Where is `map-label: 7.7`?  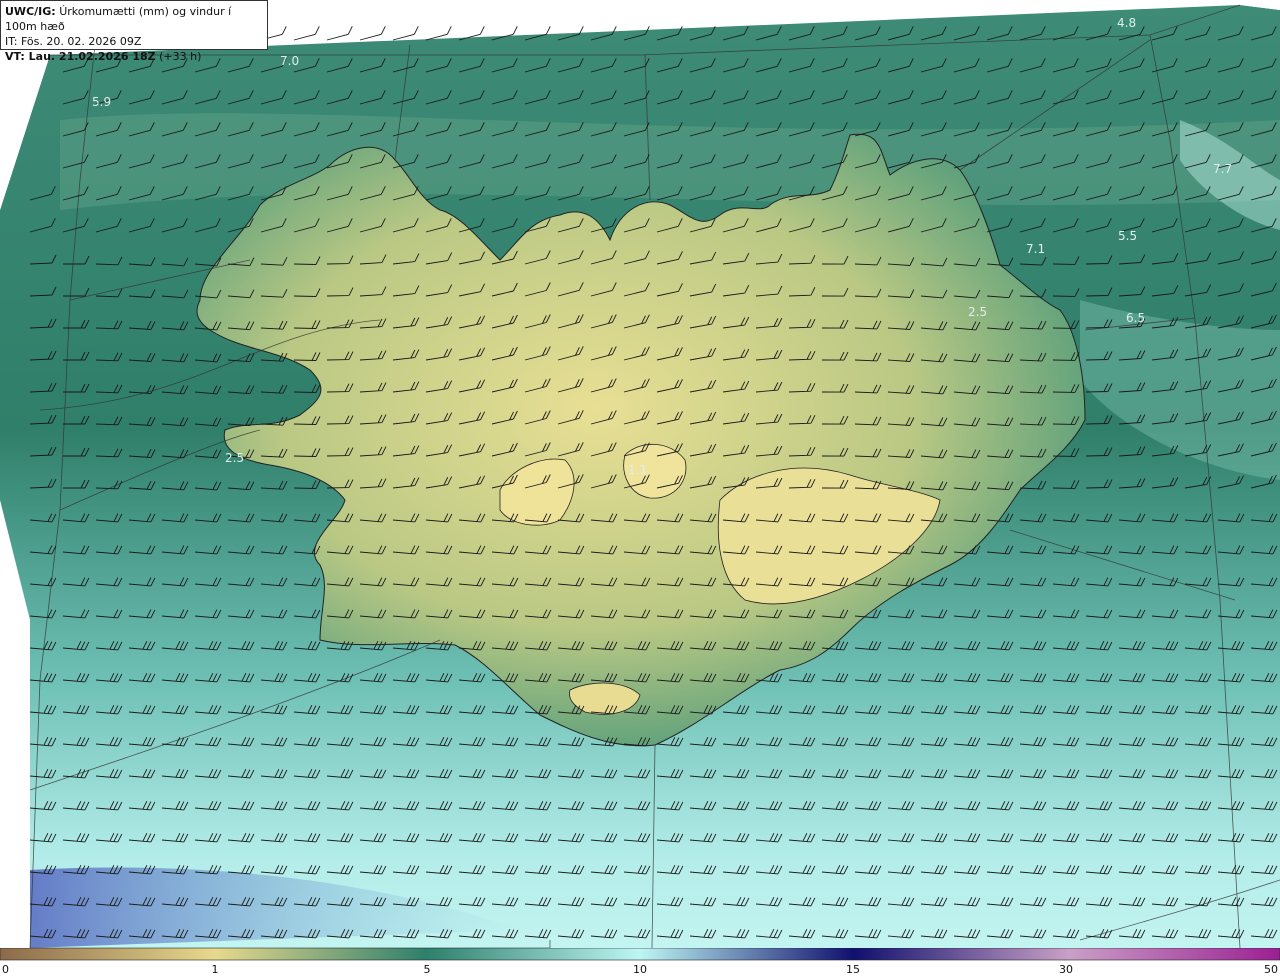 map-label: 7.7 is located at coordinates (1222, 169).